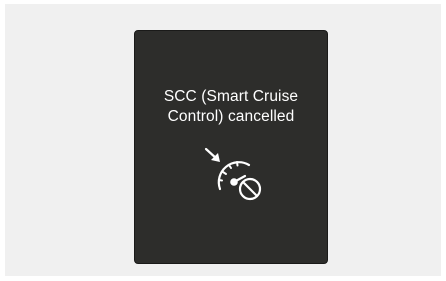 The width and height of the screenshot is (446, 281). What do you see at coordinates (231, 106) in the screenshot?
I see `scc-cancelled-message: SCC (Smart Cruise Control) cancelled` at bounding box center [231, 106].